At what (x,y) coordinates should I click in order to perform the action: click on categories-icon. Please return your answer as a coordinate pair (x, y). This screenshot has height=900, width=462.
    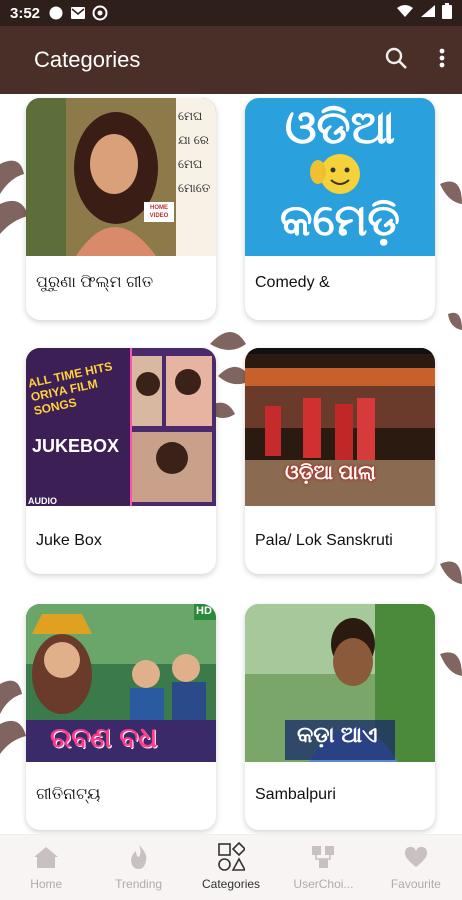
    Looking at the image, I should click on (231, 856).